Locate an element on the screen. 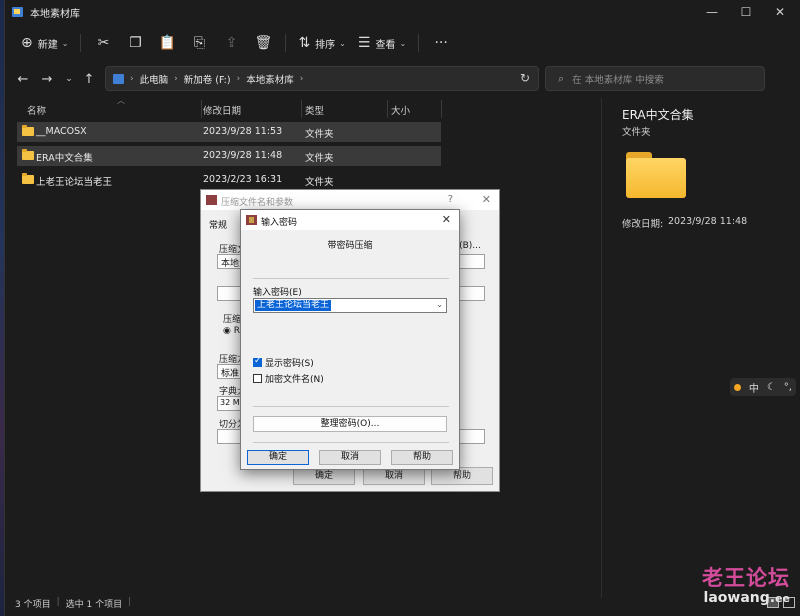 This screenshot has width=800, height=616. column-type: 类型 is located at coordinates (314, 110).